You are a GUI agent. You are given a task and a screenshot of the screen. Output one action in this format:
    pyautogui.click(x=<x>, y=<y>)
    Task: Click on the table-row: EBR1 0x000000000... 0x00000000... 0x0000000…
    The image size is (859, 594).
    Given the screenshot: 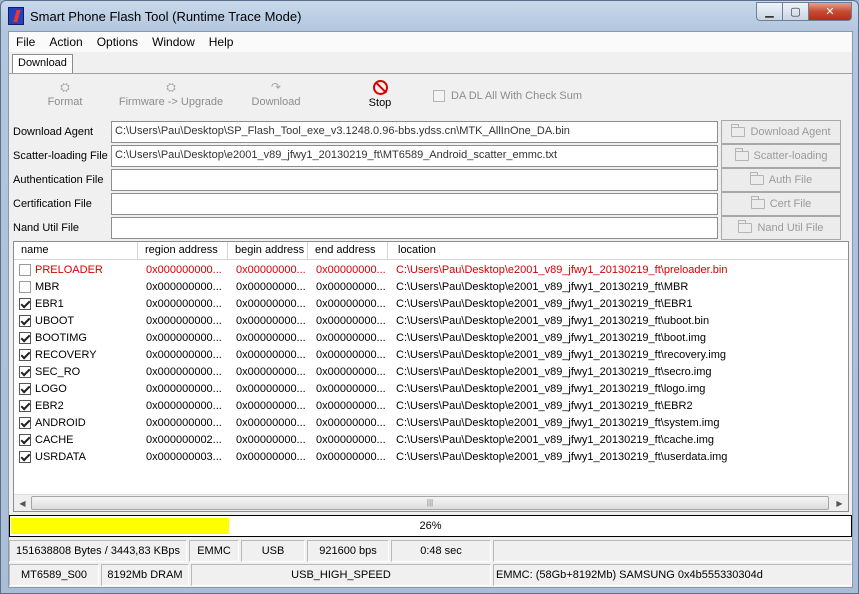 What is the action you would take?
    pyautogui.click(x=431, y=303)
    